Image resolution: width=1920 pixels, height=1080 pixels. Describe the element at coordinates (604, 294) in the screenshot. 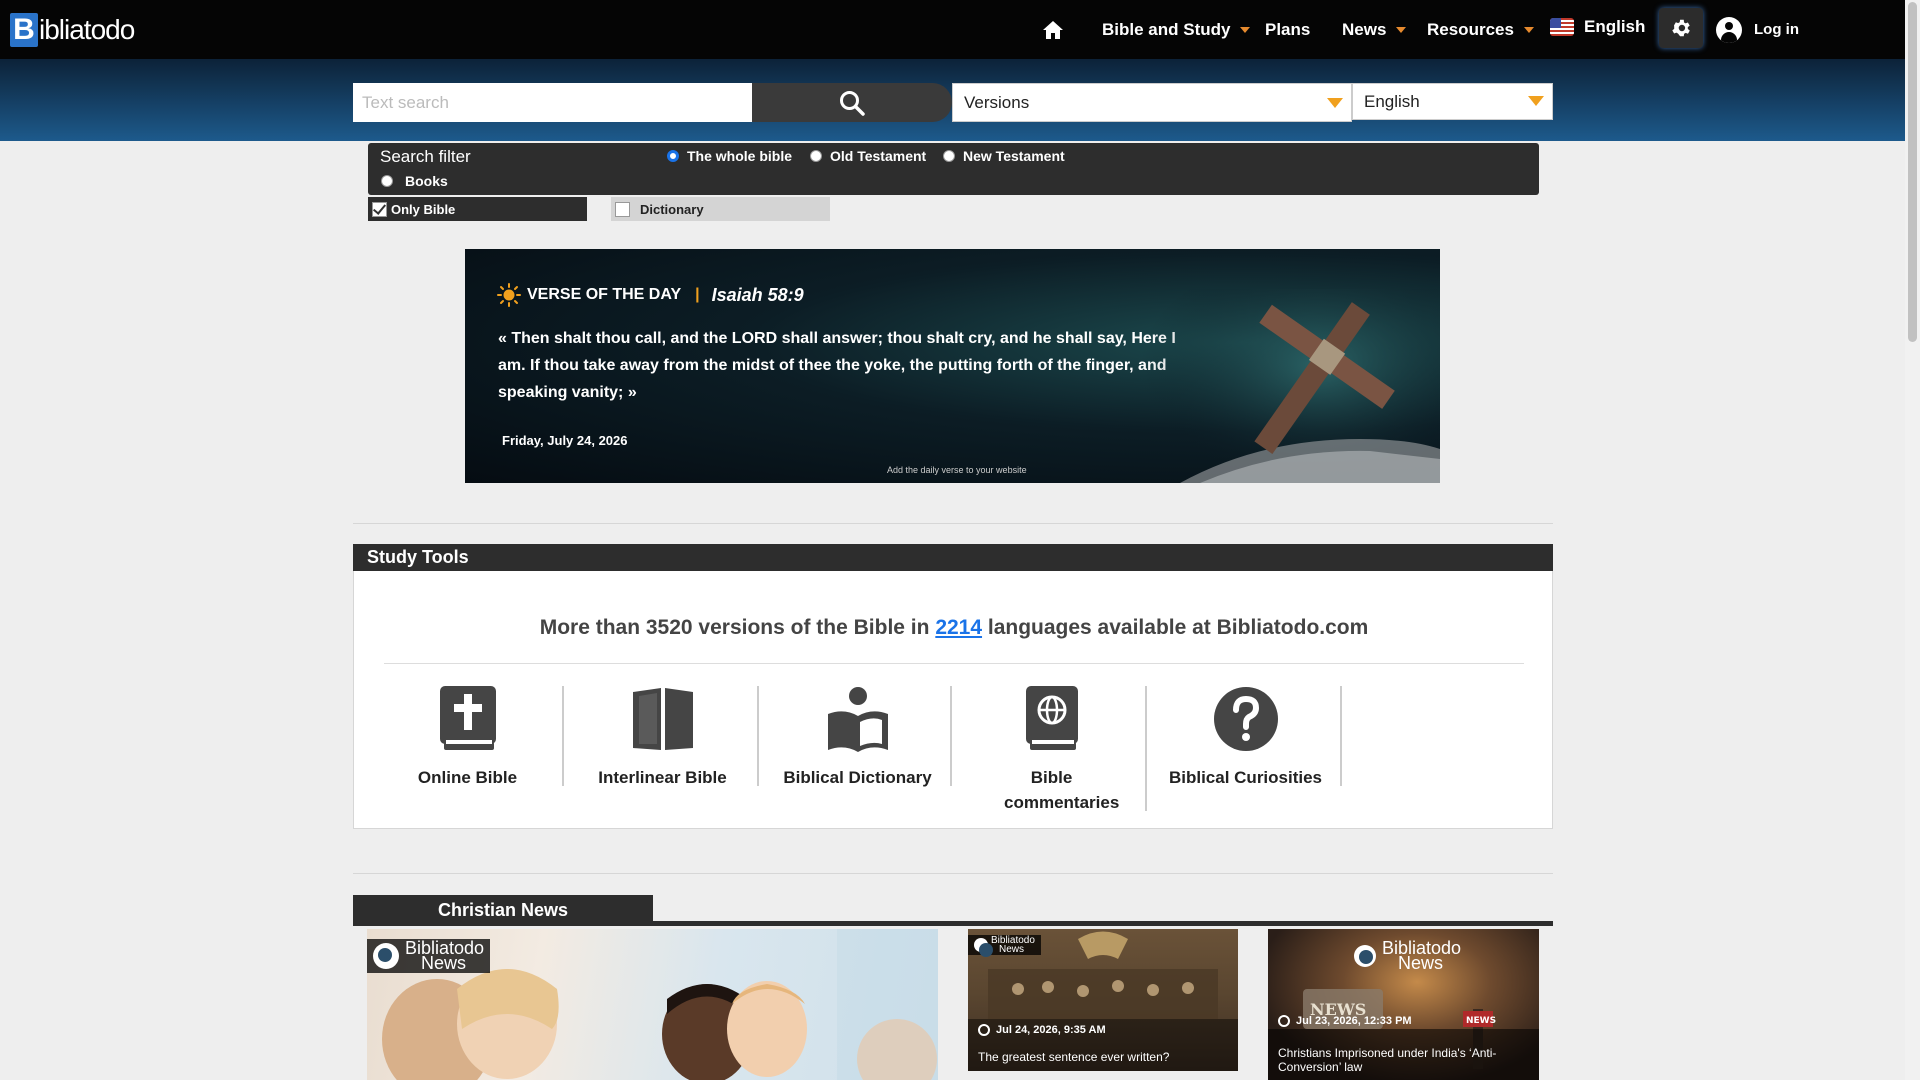

I see `votd-label: VERSE OF THE DAY` at that location.